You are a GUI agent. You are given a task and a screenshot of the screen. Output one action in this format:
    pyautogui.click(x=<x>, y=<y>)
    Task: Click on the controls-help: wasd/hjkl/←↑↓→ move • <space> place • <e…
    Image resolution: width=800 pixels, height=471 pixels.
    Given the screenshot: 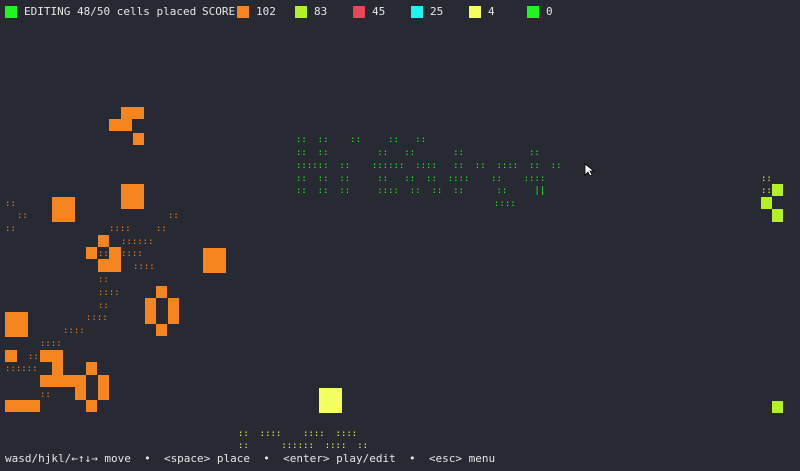 What is the action you would take?
    pyautogui.click(x=250, y=458)
    